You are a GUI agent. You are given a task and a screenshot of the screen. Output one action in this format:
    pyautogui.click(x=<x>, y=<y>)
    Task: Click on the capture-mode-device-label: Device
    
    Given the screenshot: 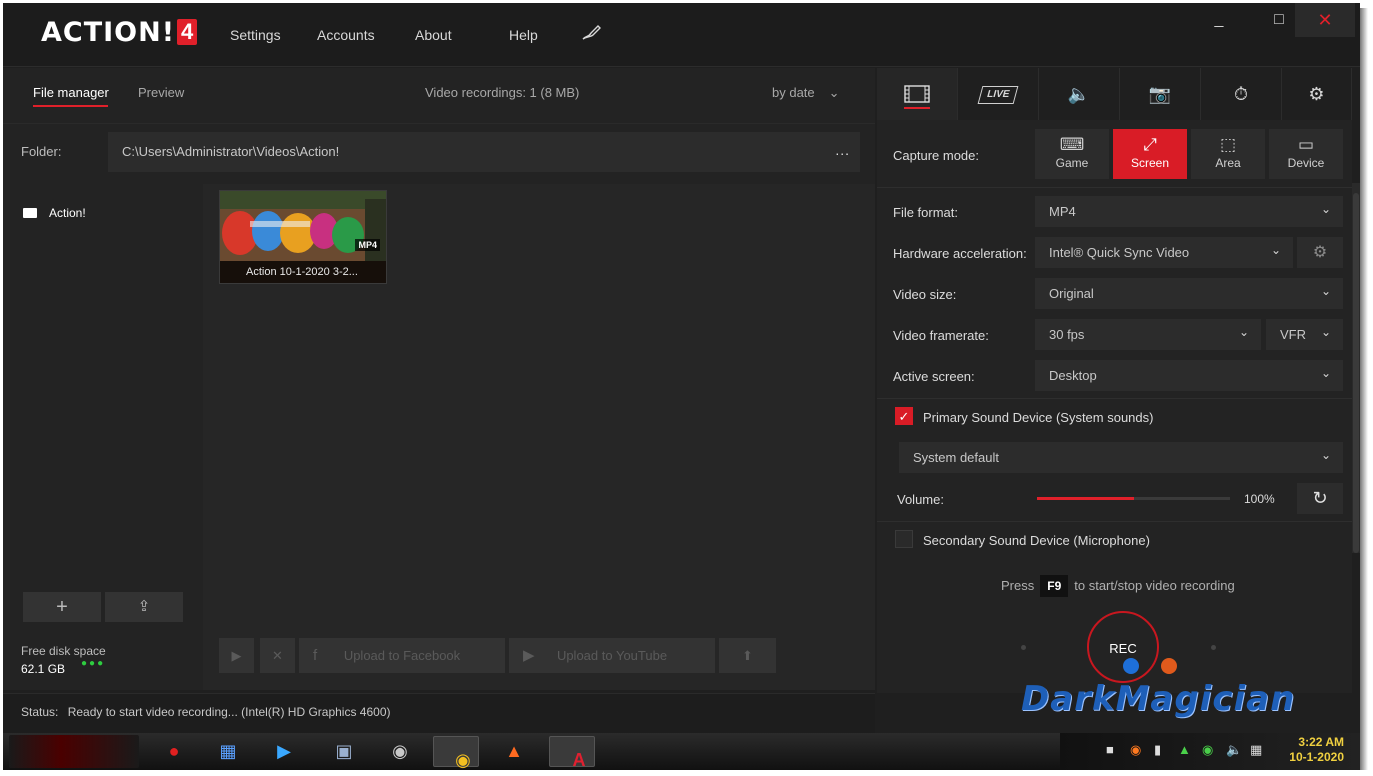 What is the action you would take?
    pyautogui.click(x=1306, y=163)
    